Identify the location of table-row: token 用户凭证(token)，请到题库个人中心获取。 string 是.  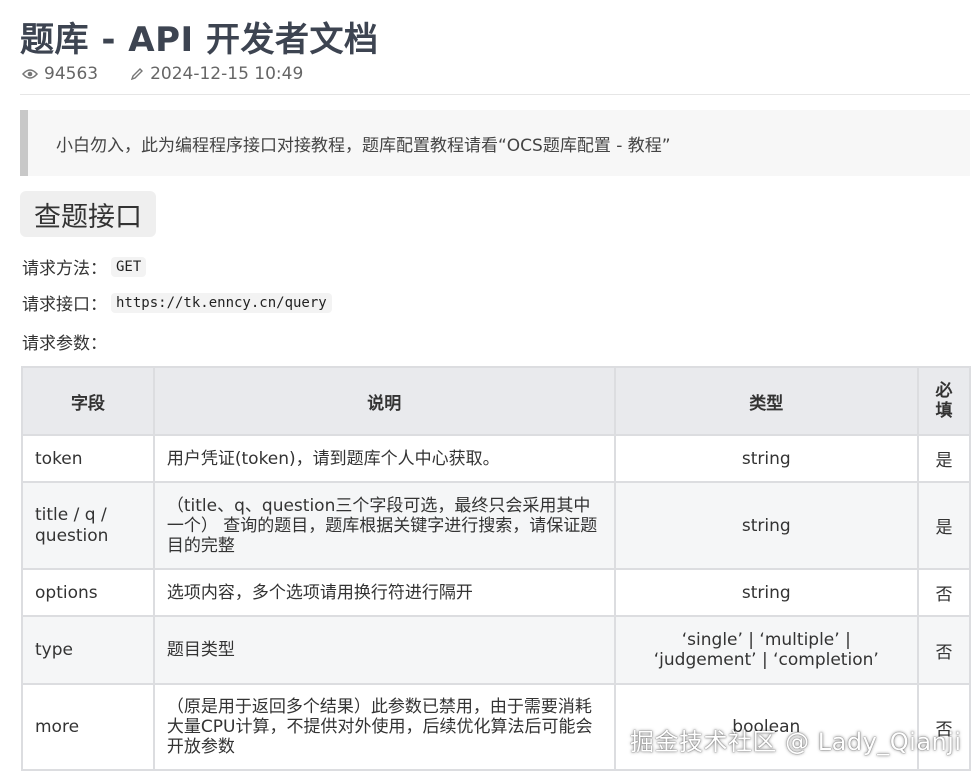
(496, 458).